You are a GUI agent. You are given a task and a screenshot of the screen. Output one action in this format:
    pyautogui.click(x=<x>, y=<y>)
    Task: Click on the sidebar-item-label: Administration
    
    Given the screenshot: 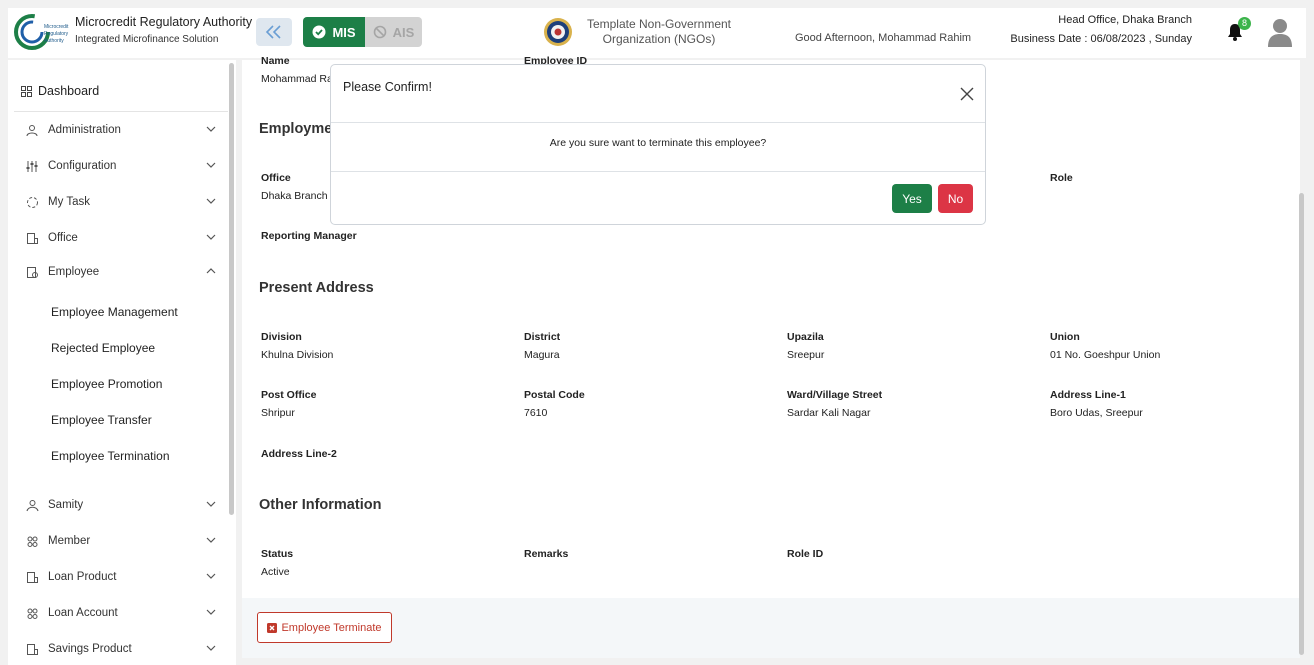 What is the action you would take?
    pyautogui.click(x=84, y=130)
    